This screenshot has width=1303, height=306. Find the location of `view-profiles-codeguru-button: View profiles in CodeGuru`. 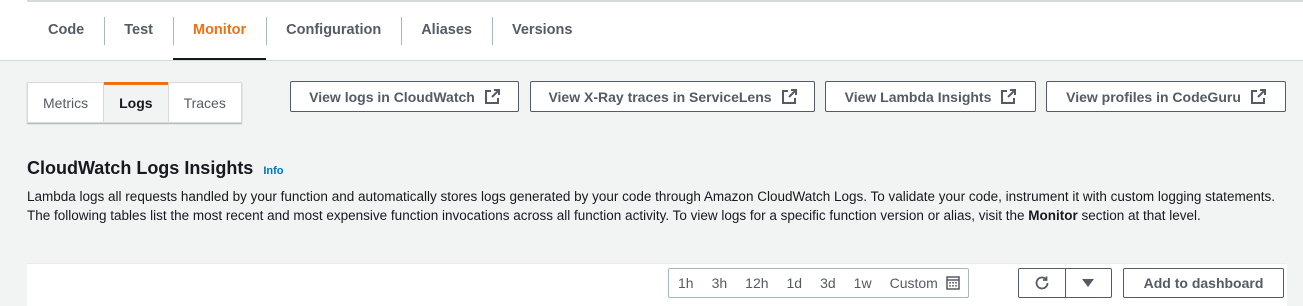

view-profiles-codeguru-button: View profiles in CodeGuru is located at coordinates (1166, 96).